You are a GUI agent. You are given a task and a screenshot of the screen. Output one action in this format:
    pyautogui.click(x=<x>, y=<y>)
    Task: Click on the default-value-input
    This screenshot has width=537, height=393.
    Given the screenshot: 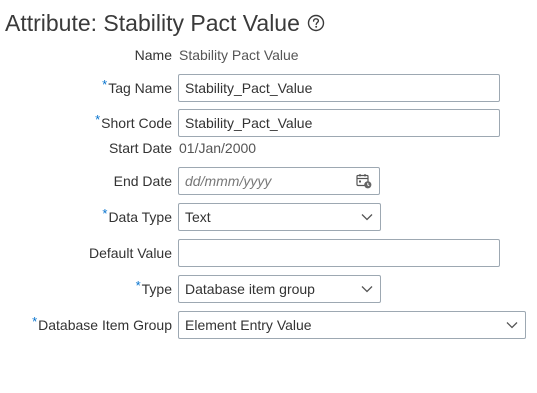 What is the action you would take?
    pyautogui.click(x=339, y=253)
    